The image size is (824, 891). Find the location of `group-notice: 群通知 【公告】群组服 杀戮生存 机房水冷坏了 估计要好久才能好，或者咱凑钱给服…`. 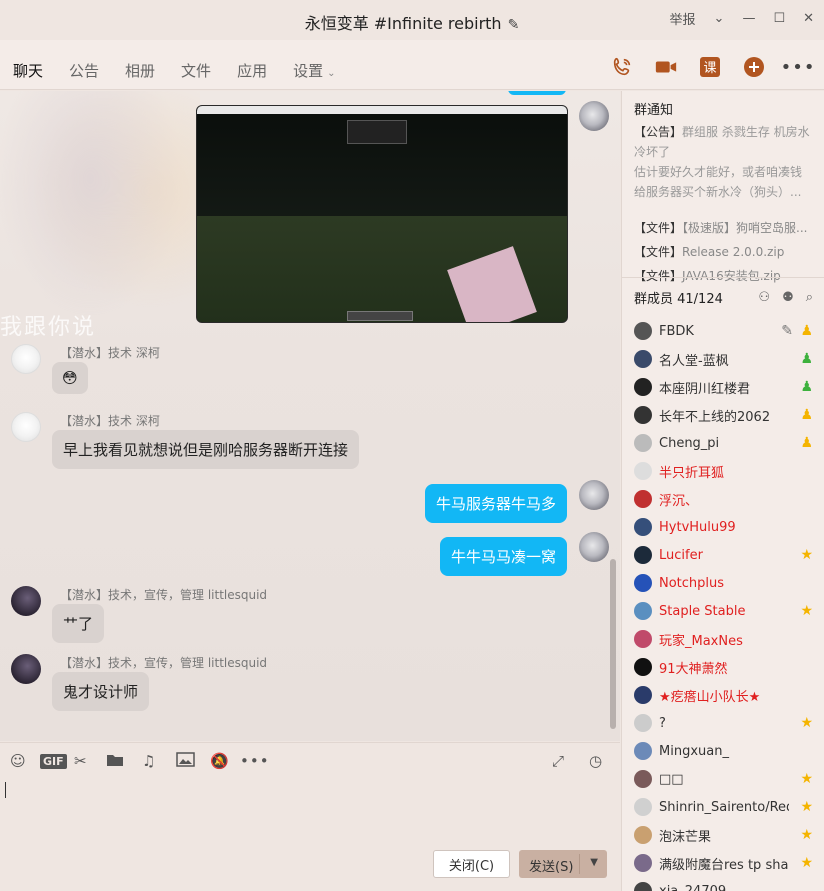

group-notice: 群通知 【公告】群组服 杀戮生存 机房水冷坏了 估计要好久才能好，或者咱凑钱给服… is located at coordinates (723, 150).